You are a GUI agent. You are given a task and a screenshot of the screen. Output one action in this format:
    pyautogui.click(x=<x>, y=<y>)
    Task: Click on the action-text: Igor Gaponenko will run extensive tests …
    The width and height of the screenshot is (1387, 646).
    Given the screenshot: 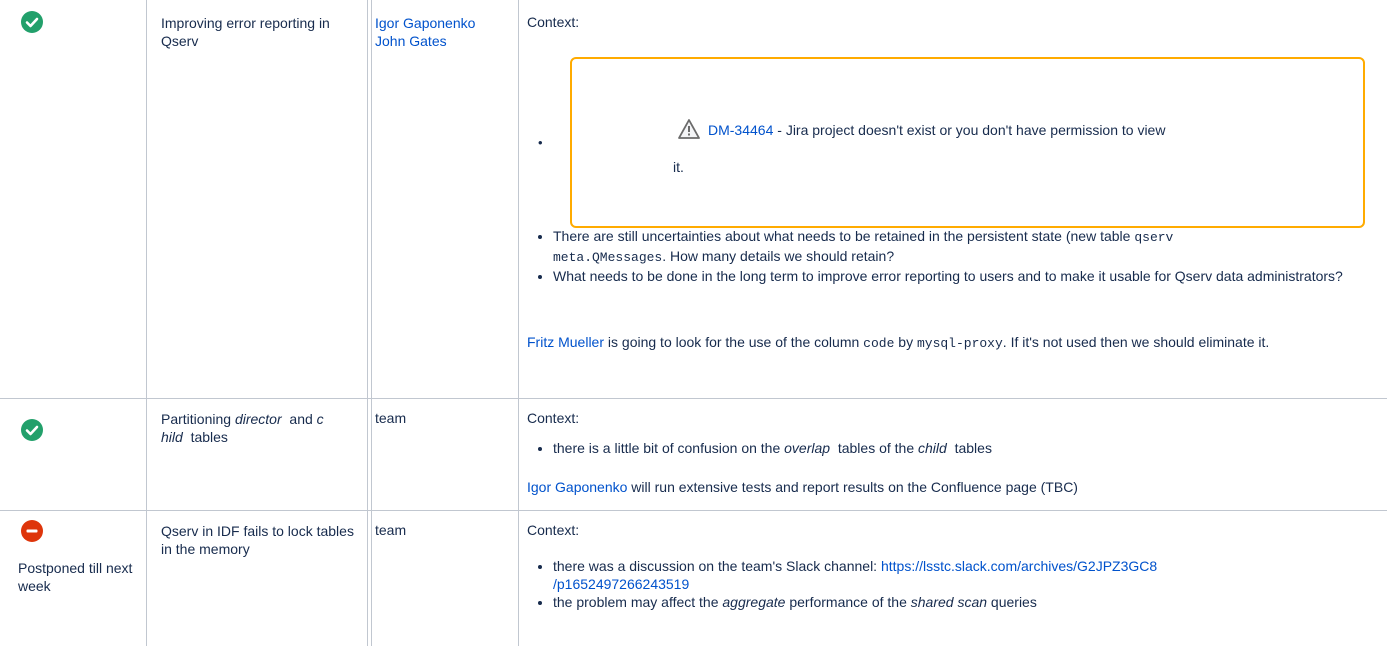 What is the action you would take?
    pyautogui.click(x=802, y=487)
    